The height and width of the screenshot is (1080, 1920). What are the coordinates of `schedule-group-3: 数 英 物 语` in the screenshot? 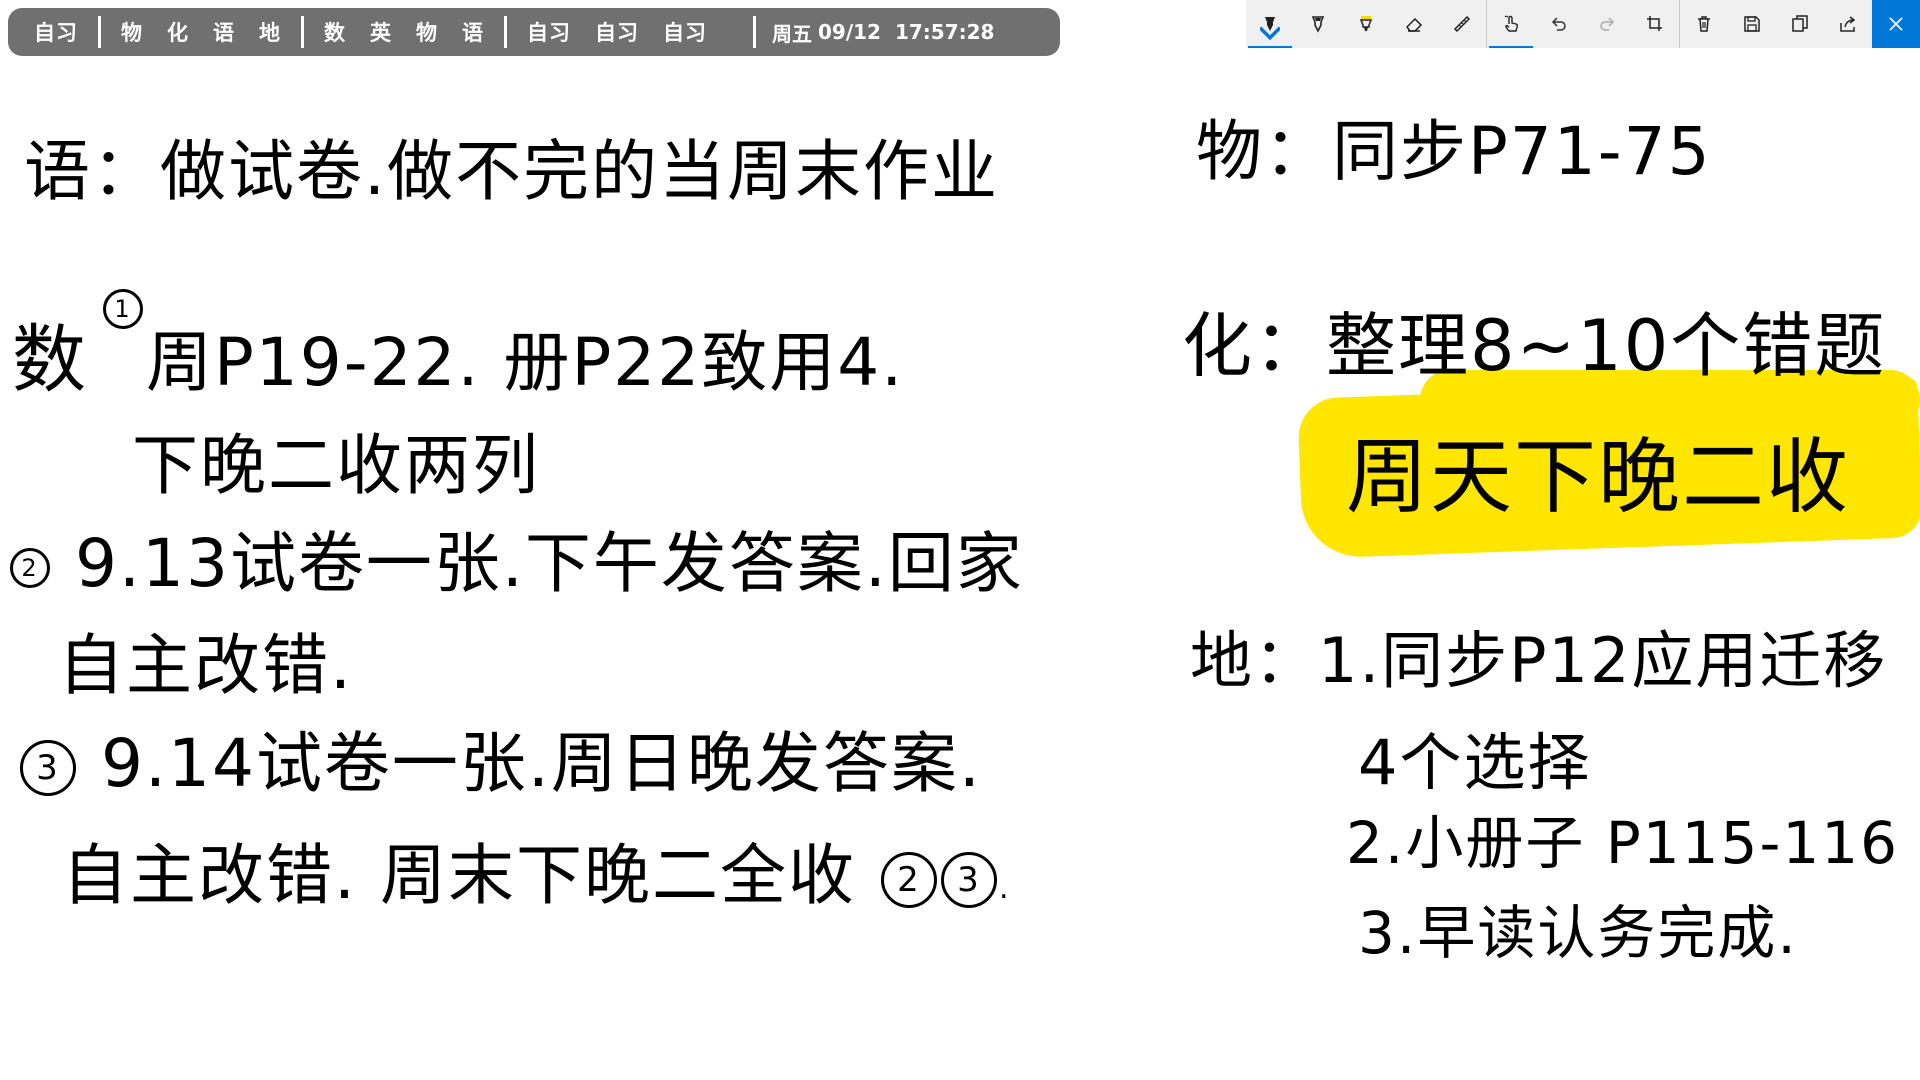 It's located at (404, 32).